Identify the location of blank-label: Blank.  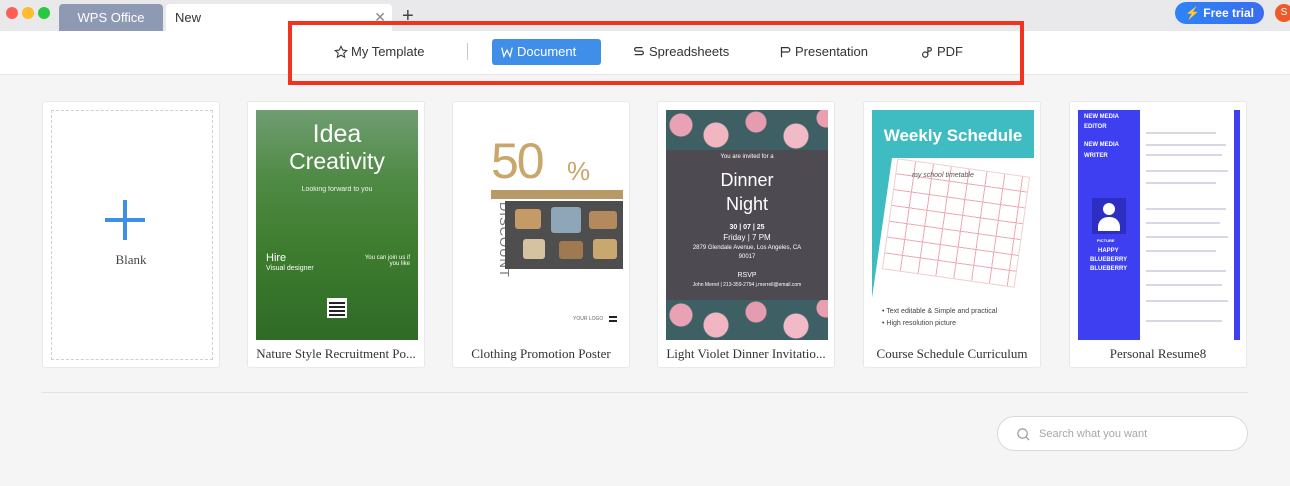
(131, 259).